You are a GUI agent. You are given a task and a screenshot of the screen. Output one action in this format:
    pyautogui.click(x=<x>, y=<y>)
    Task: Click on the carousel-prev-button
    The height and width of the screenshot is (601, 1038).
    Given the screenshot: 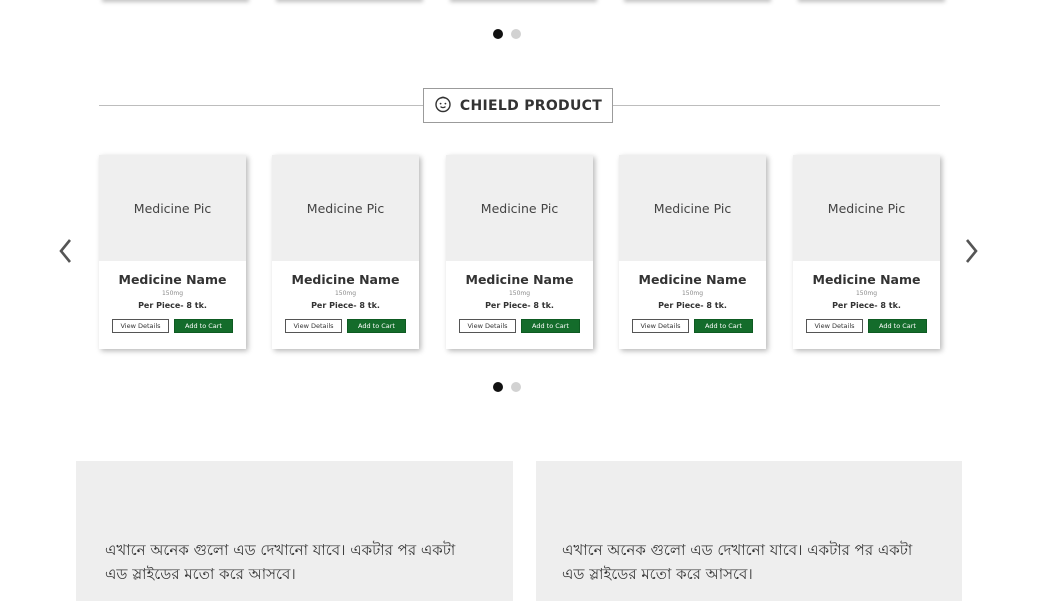 What is the action you would take?
    pyautogui.click(x=65, y=251)
    